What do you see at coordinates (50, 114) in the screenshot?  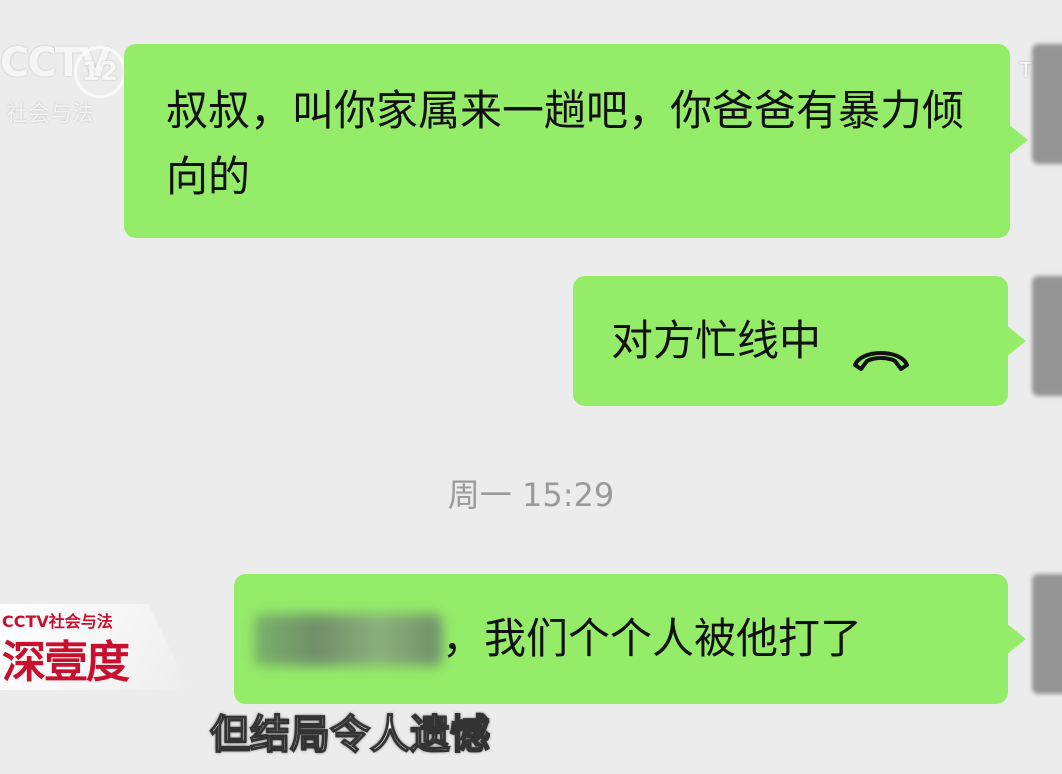 I see `channel-name: 社会与法` at bounding box center [50, 114].